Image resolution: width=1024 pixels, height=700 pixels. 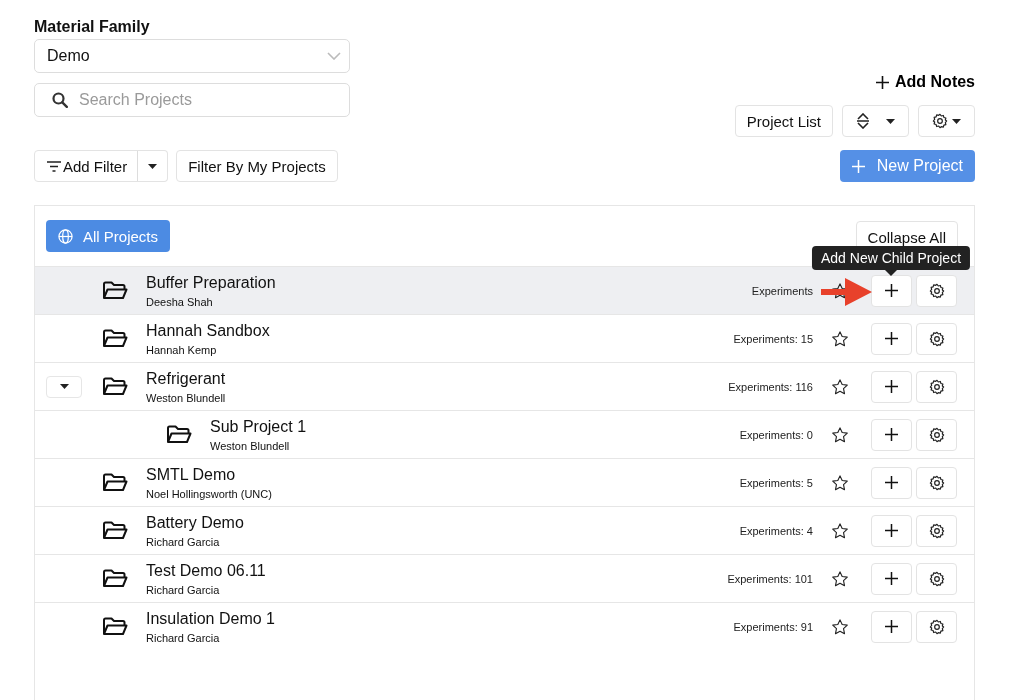 What do you see at coordinates (504, 386) in the screenshot?
I see `project-row: Refrigerant Weston Blundell Experiments: 116` at bounding box center [504, 386].